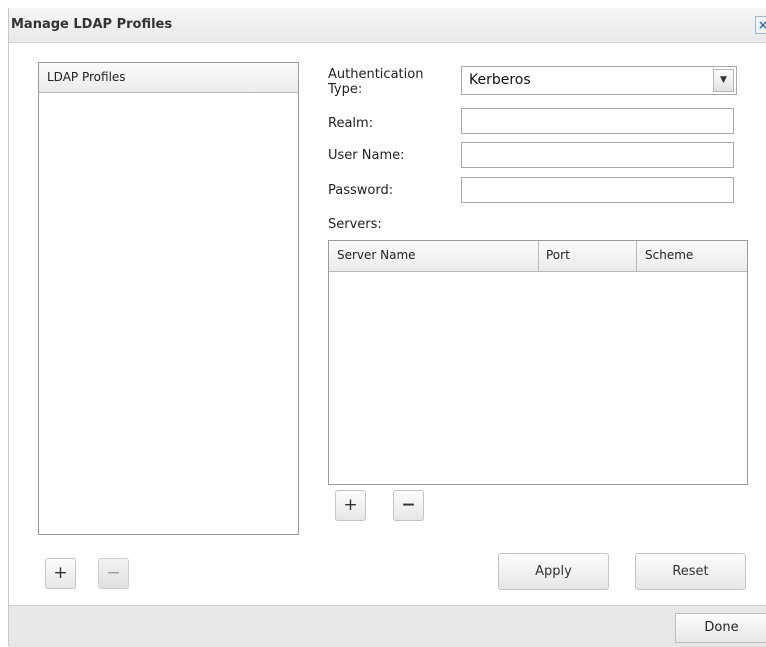  I want to click on done-button: Done, so click(720, 628).